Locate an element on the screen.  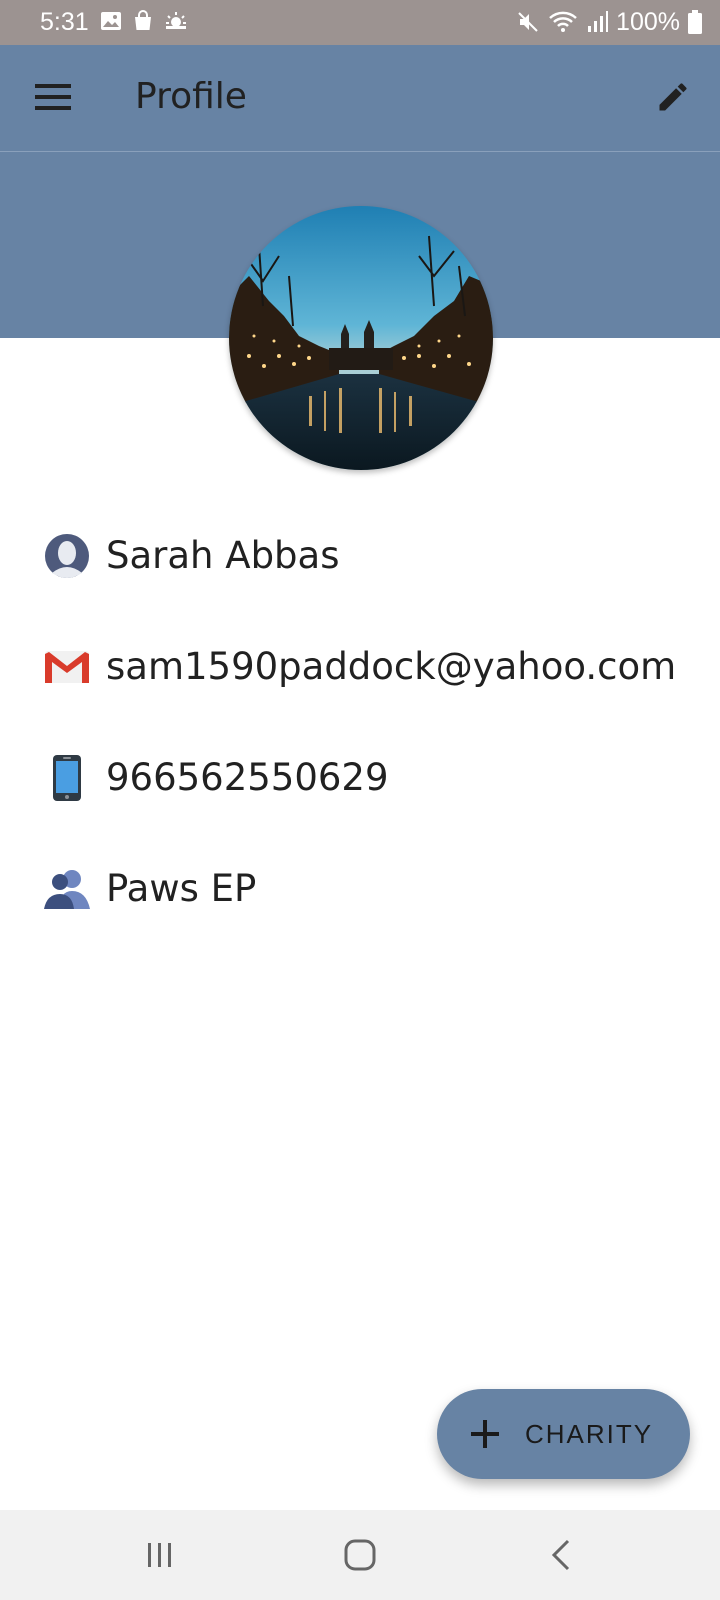
profile-phone-row: 966562550629 is located at coordinates (374, 778).